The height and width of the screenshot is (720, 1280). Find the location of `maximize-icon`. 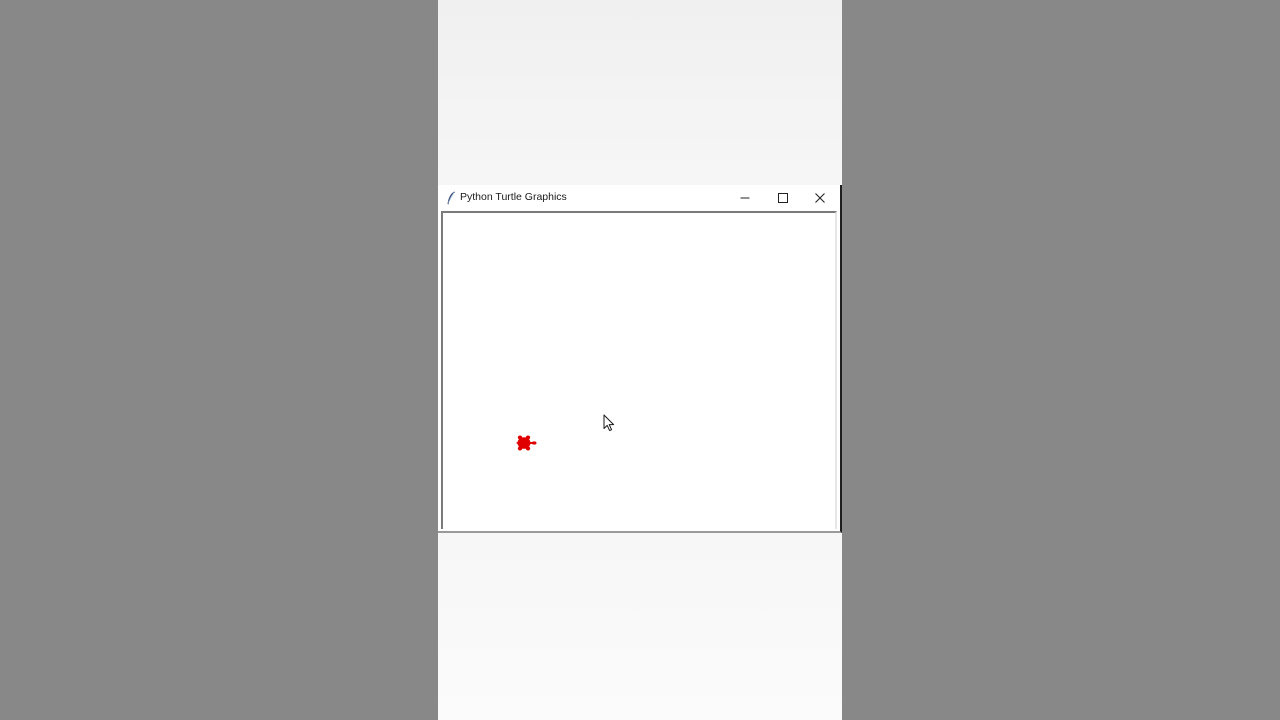

maximize-icon is located at coordinates (783, 198).